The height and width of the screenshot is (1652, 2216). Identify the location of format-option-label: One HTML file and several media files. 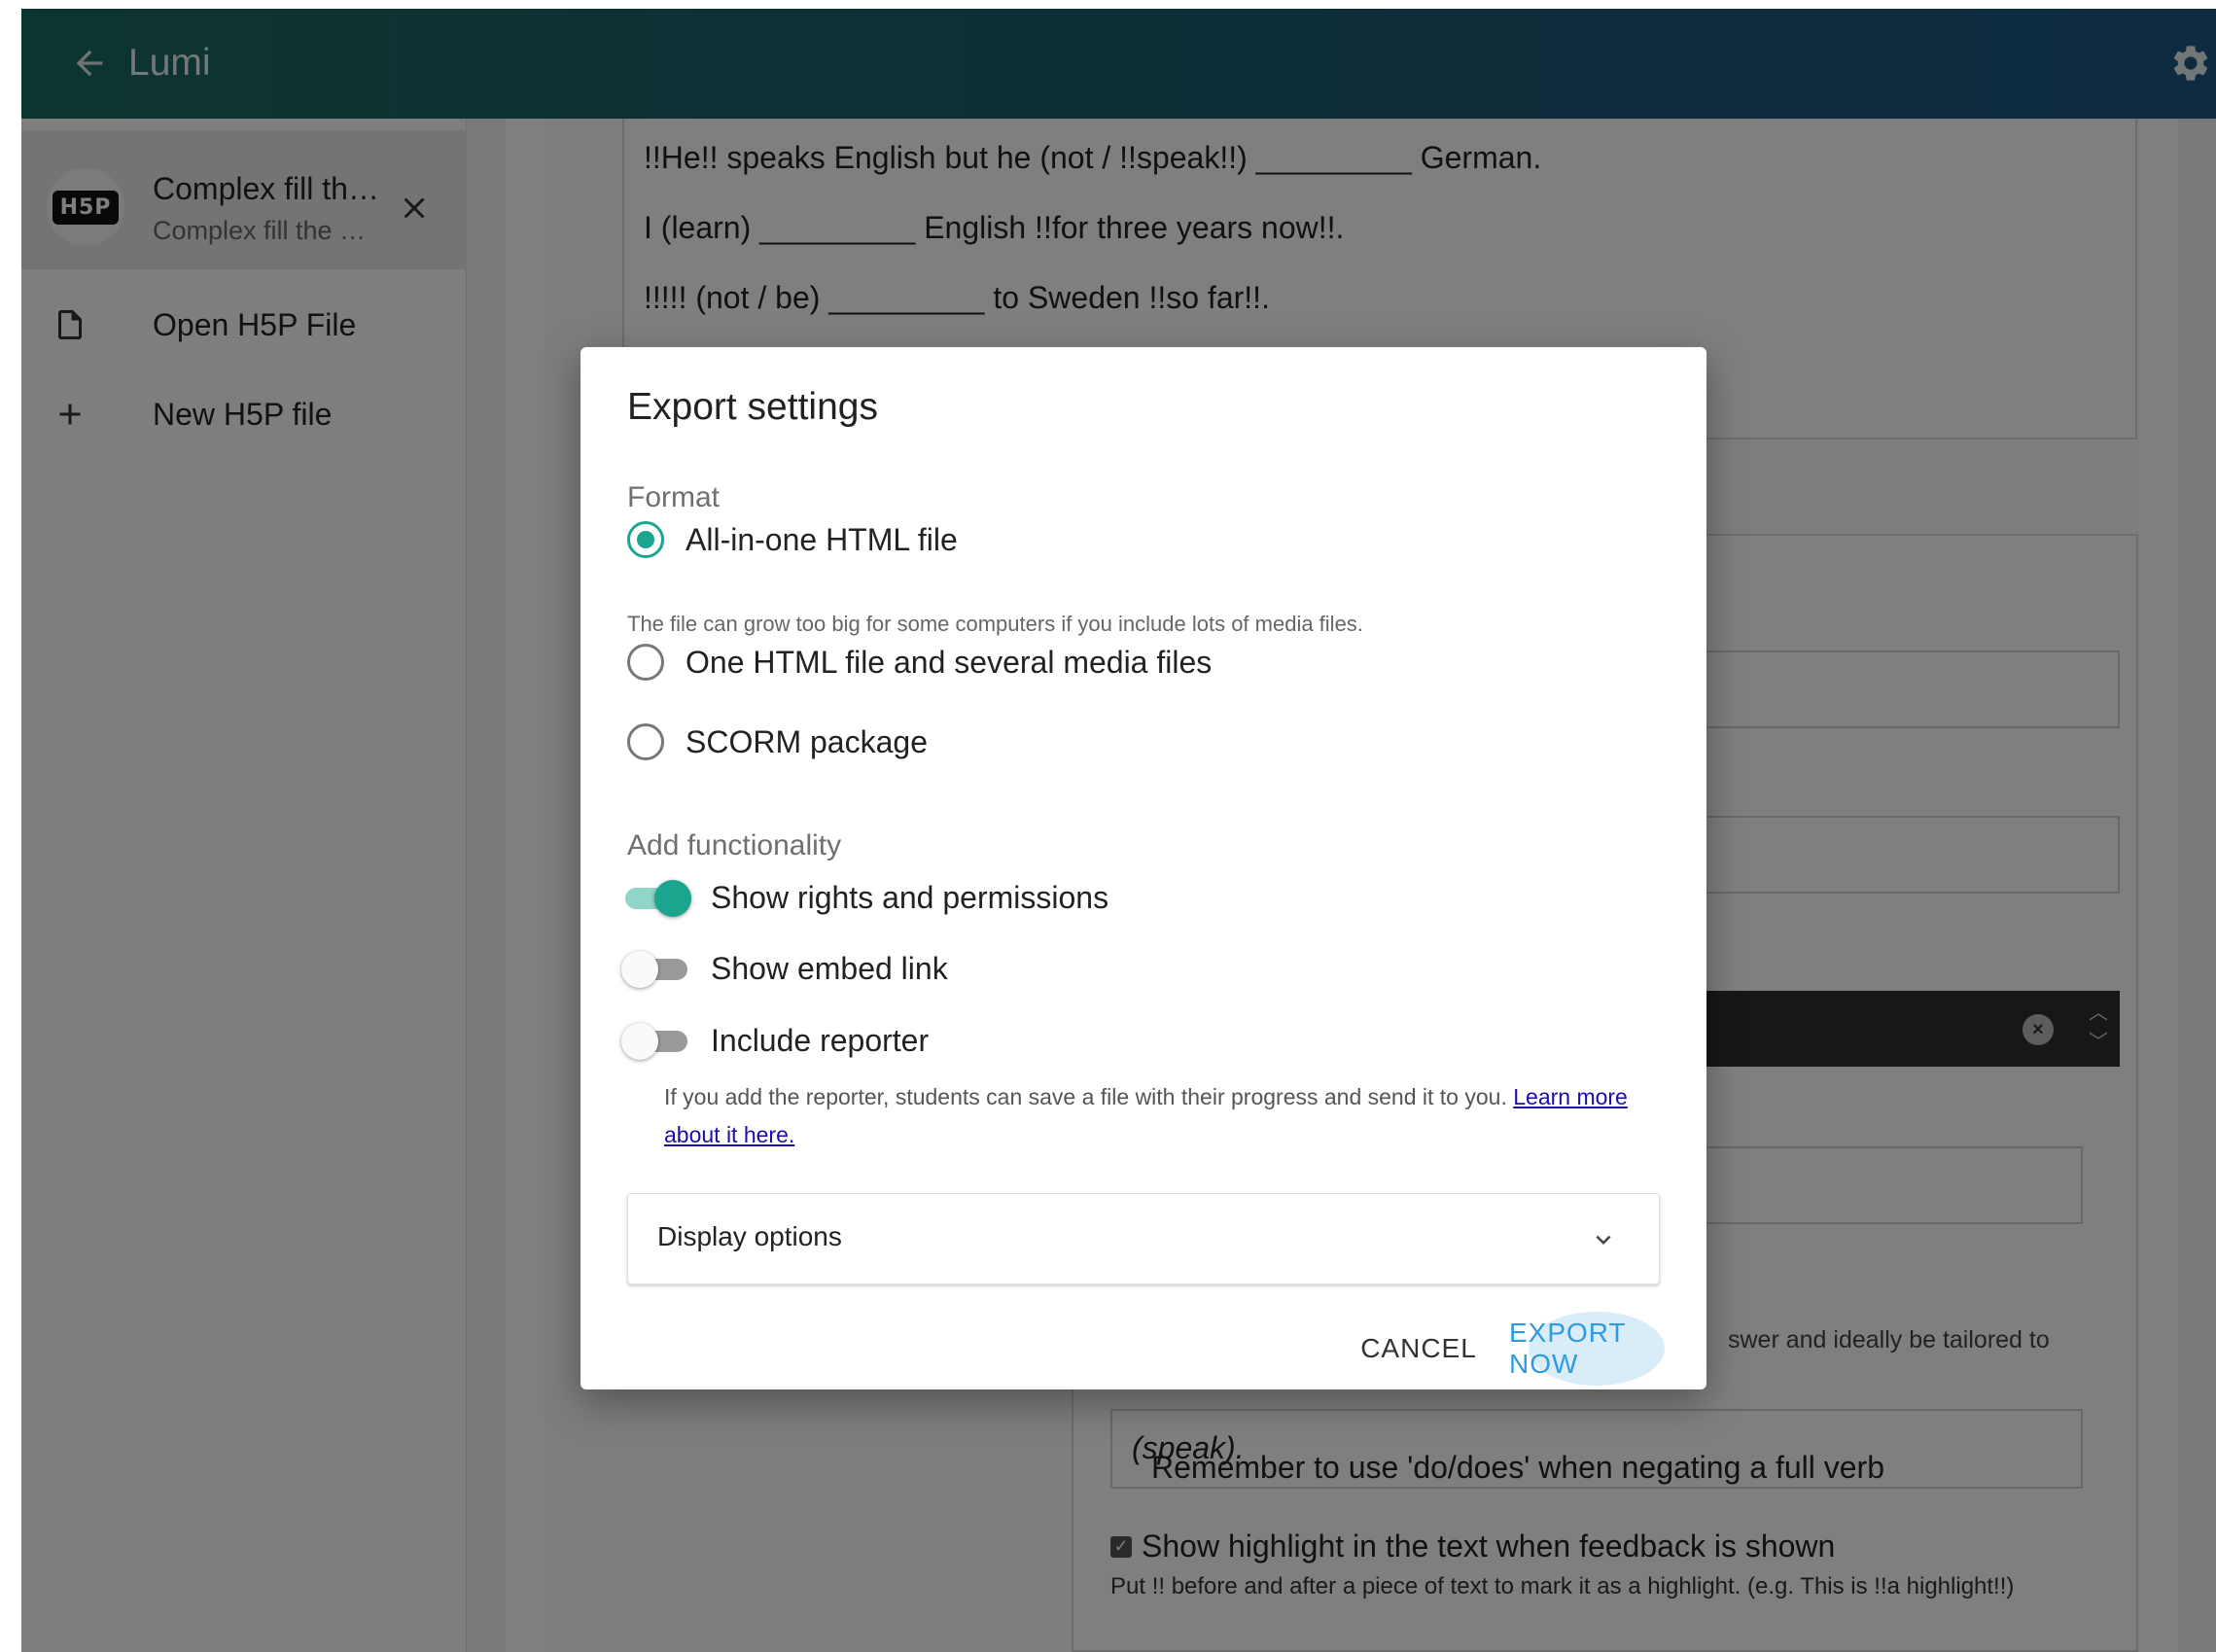
(949, 662).